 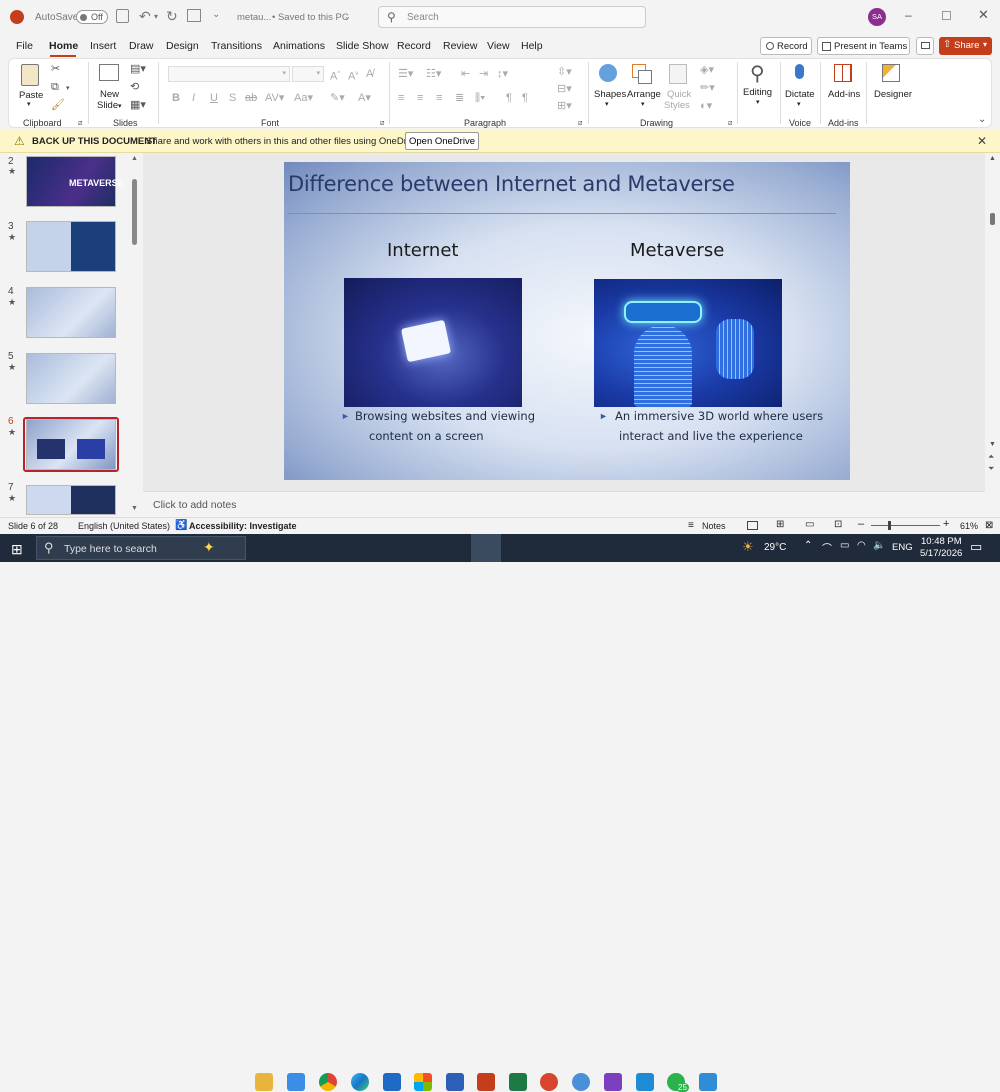 I want to click on vscode-icon, so click(x=645, y=1082).